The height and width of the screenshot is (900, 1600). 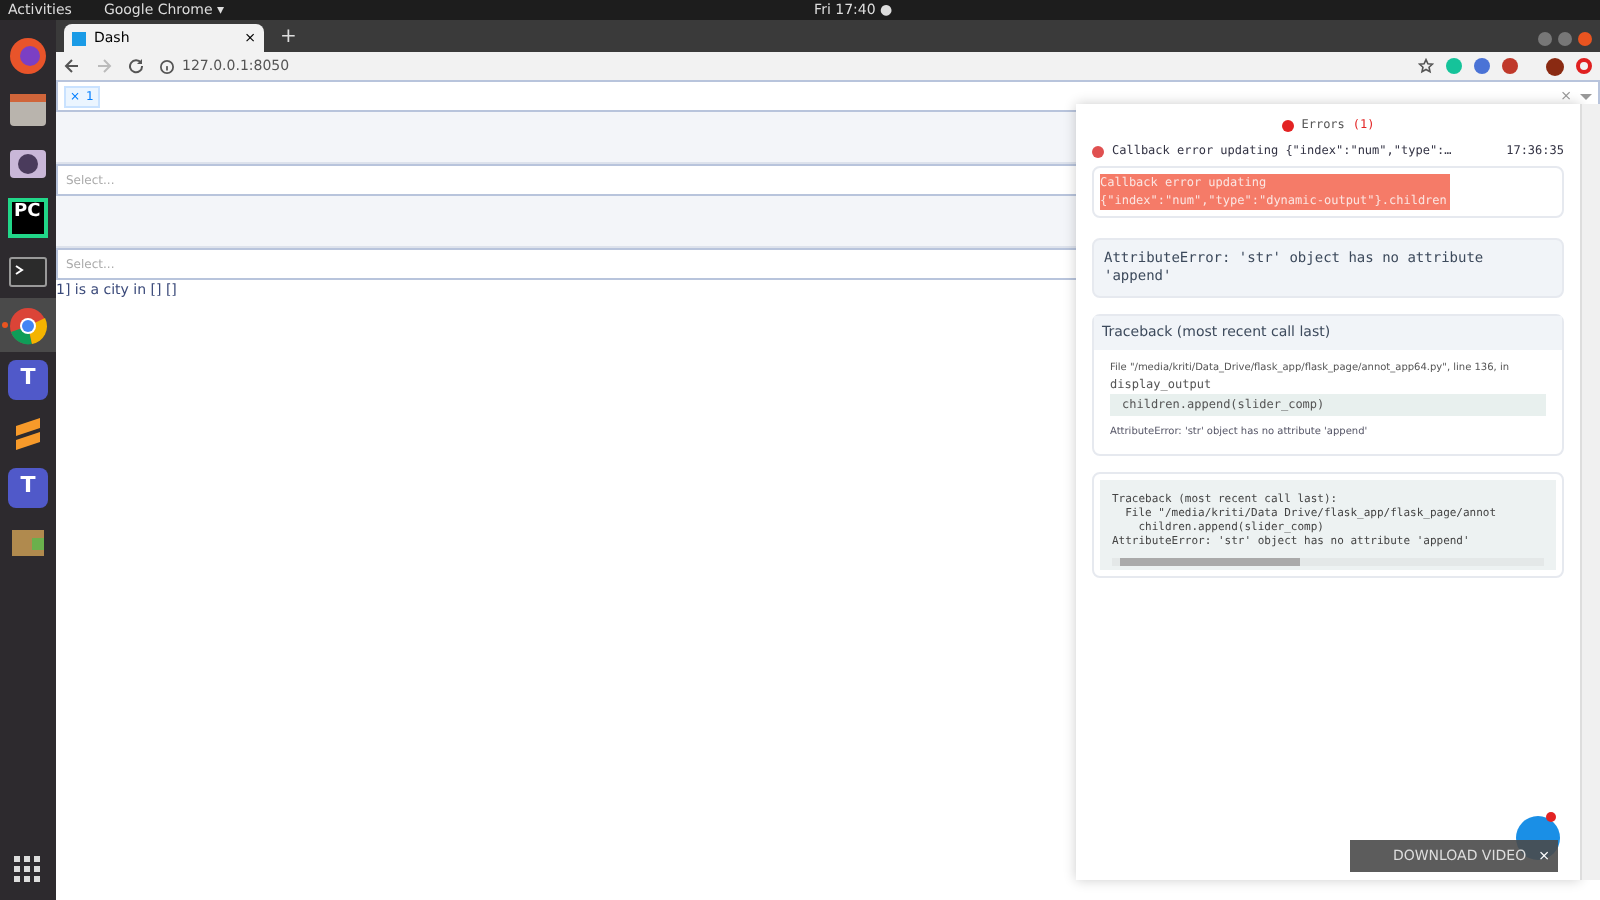 I want to click on avatar-icon, so click(x=1555, y=66).